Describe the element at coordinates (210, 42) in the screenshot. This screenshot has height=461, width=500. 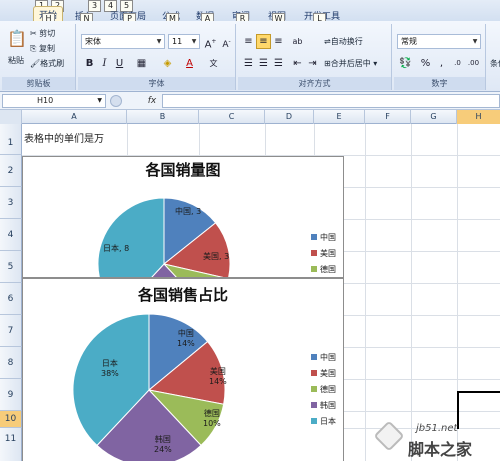
I see `grow-font-icon: A+` at that location.